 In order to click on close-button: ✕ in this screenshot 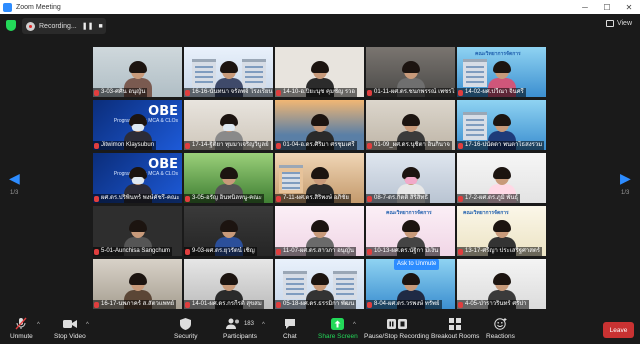, I will do `click(629, 7)`.